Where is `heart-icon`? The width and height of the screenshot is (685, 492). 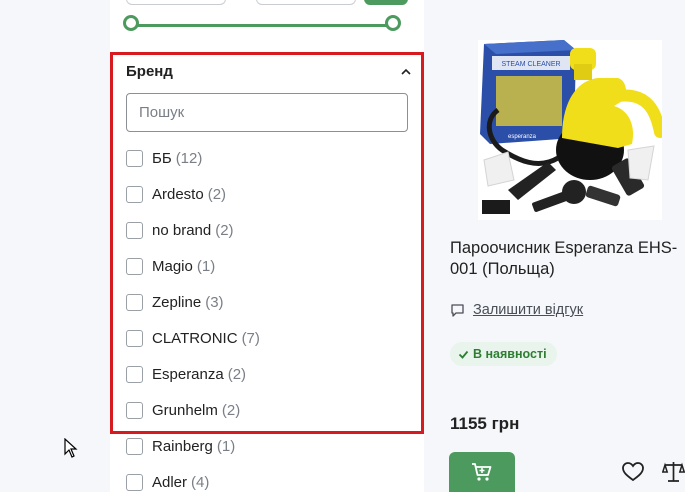
heart-icon is located at coordinates (633, 472).